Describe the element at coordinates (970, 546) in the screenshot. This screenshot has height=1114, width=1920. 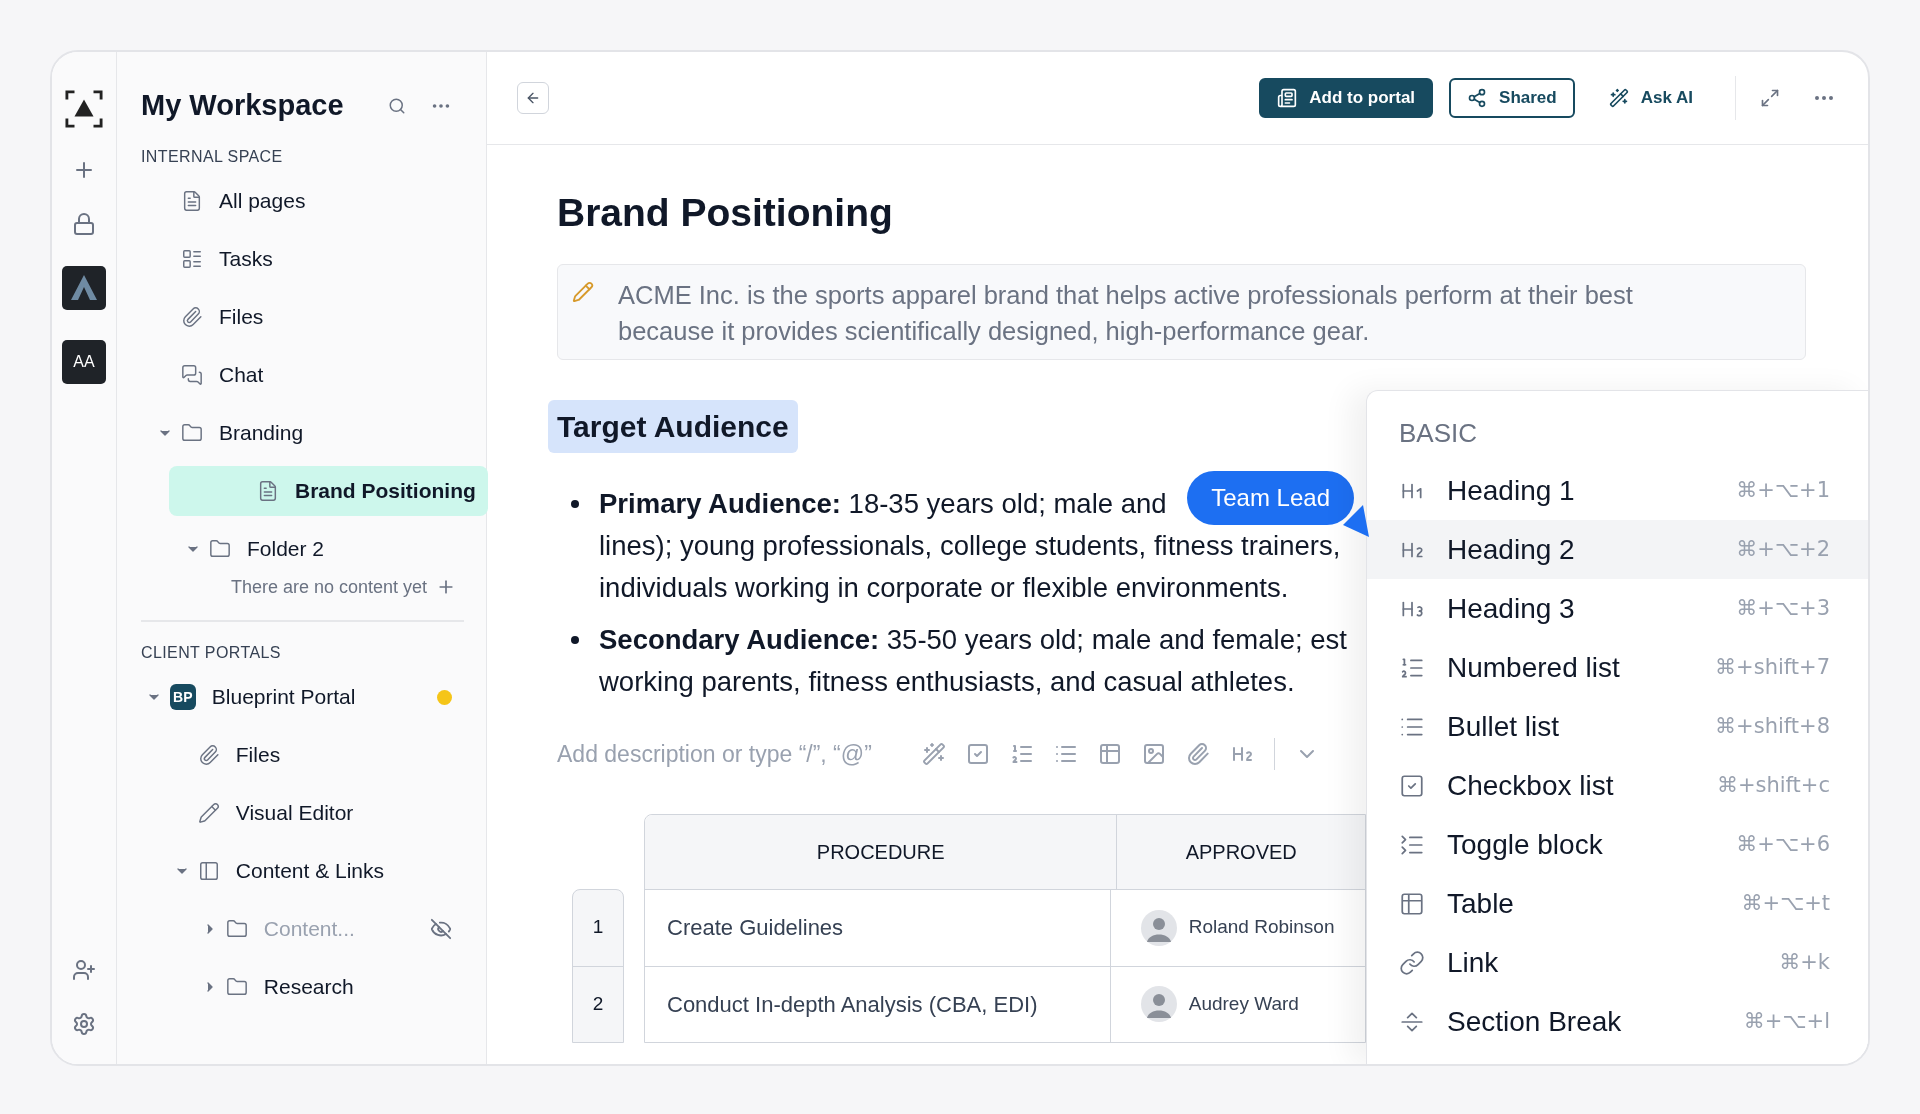
I see `bullet-text: lines); young professionals, college students, fitness trainers,` at that location.